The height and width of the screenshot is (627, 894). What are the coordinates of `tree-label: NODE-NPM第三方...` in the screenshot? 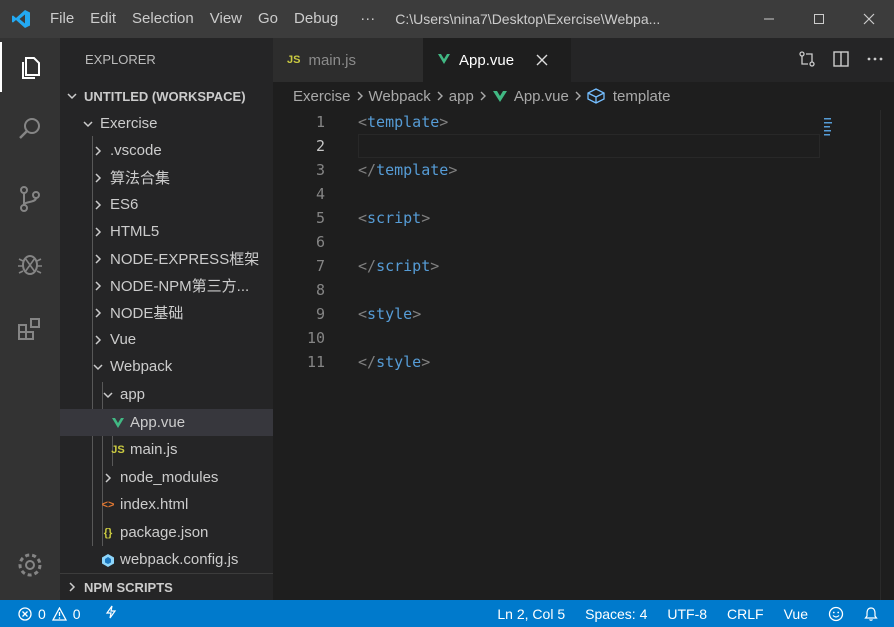 It's located at (180, 286).